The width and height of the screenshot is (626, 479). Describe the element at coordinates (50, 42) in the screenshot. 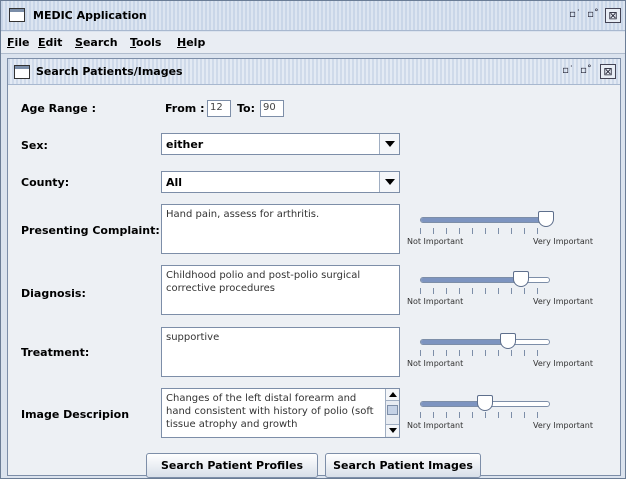

I see `menu-edit: Edit` at that location.